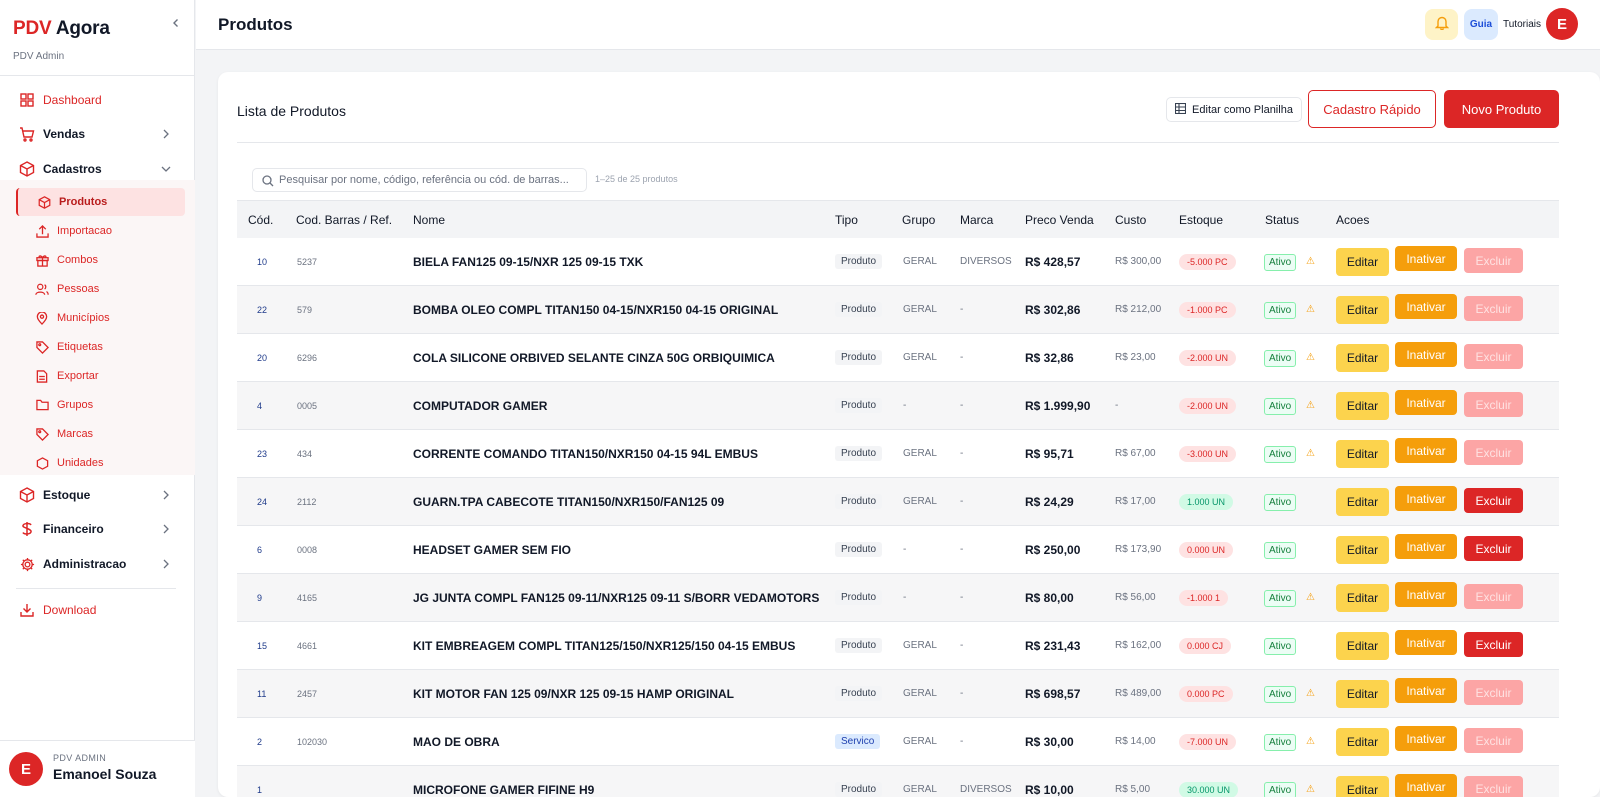 The height and width of the screenshot is (797, 1600). Describe the element at coordinates (976, 220) in the screenshot. I see `col-marca: Marca` at that location.